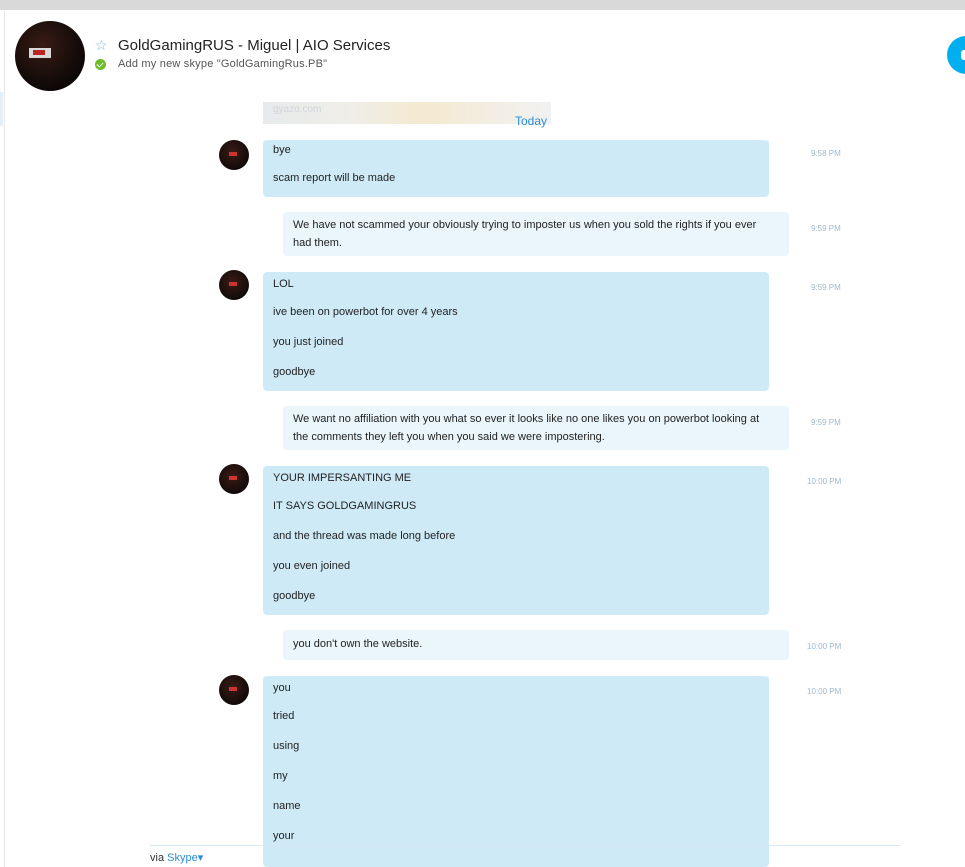 Image resolution: width=965 pixels, height=867 pixels. I want to click on message-line: and the thread was made long before, so click(364, 536).